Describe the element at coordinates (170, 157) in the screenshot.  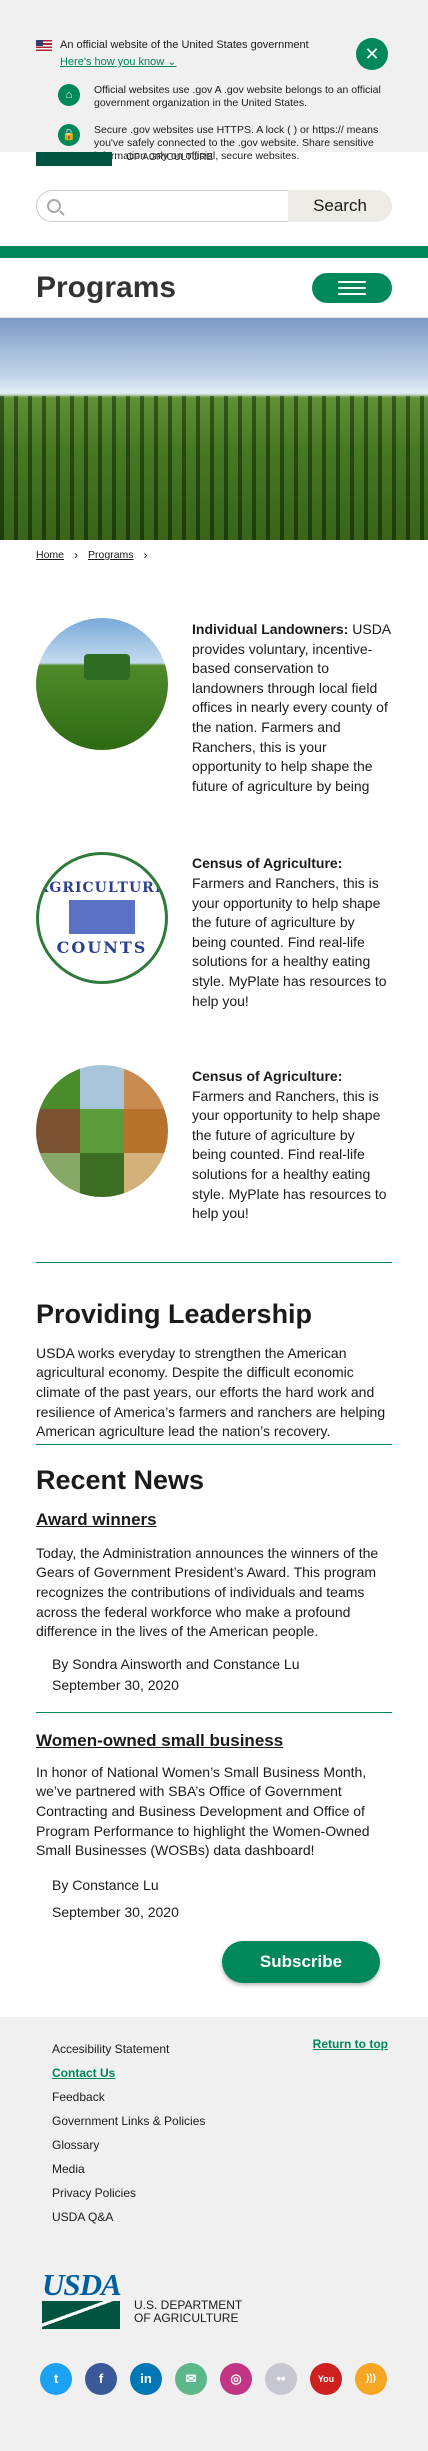
I see `agency-text: OF AGRICULTURE` at that location.